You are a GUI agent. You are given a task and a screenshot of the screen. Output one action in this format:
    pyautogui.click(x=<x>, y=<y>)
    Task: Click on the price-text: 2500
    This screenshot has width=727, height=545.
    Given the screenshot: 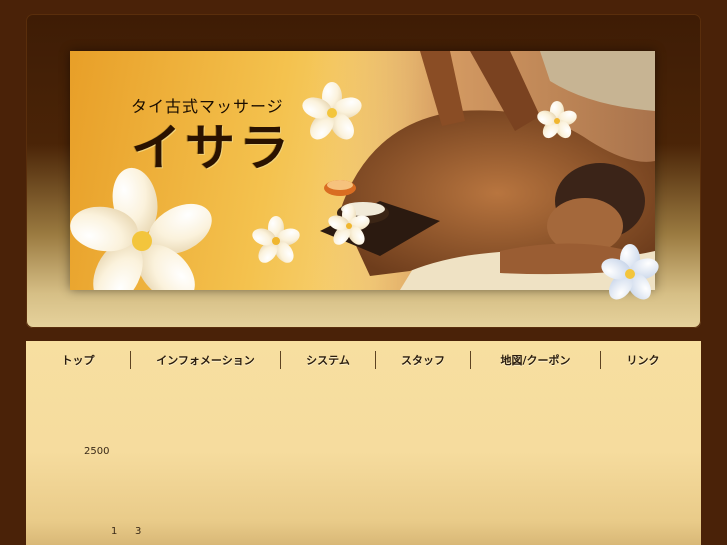 What is the action you would take?
    pyautogui.click(x=97, y=451)
    